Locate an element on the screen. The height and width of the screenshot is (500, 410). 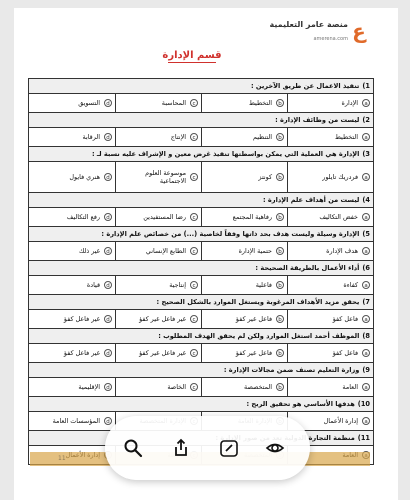
question-text: وزارة التعليم تصنف ضمن مجالات الإدارة : is located at coordinates (291, 370).